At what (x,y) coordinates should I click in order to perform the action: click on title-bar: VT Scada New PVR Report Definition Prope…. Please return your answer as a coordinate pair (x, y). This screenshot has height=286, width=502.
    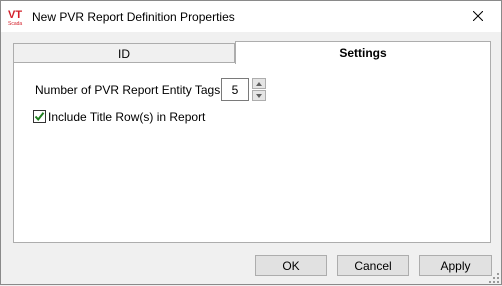
    Looking at the image, I should click on (251, 16).